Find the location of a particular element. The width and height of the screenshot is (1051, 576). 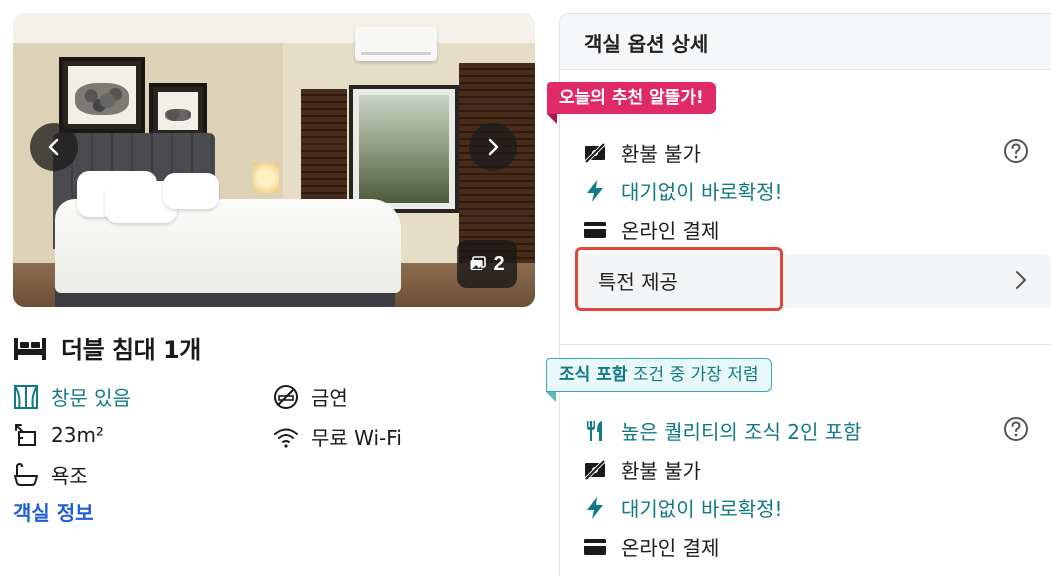

chevron-left-icon is located at coordinates (53, 147).